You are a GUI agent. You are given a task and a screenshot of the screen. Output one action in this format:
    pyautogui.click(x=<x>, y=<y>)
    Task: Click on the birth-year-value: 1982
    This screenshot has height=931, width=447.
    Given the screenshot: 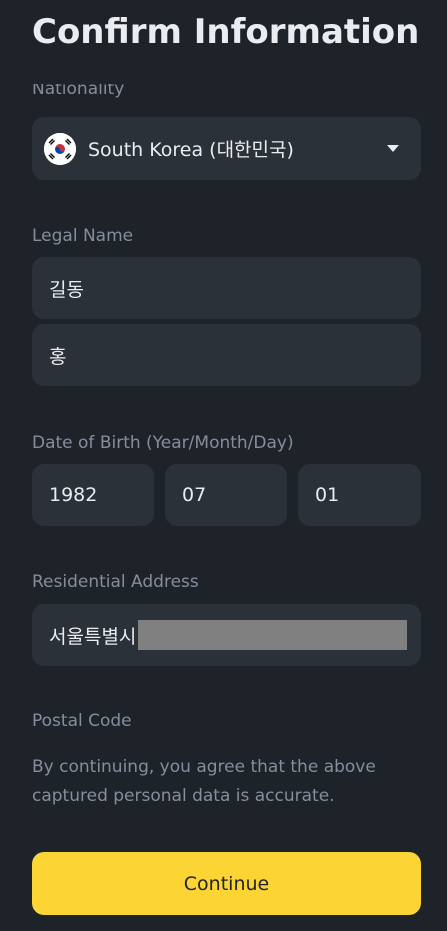 What is the action you would take?
    pyautogui.click(x=73, y=495)
    